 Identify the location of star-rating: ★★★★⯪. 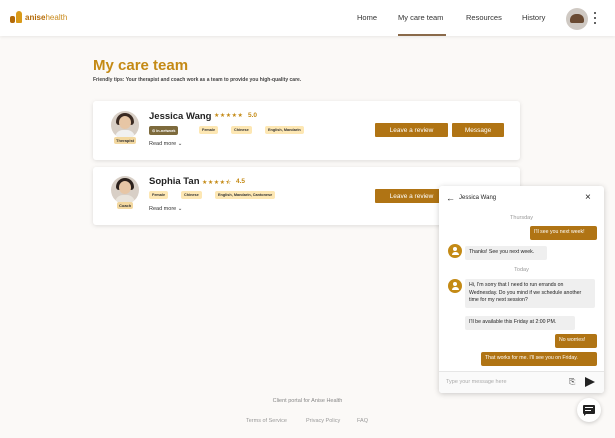
(217, 183).